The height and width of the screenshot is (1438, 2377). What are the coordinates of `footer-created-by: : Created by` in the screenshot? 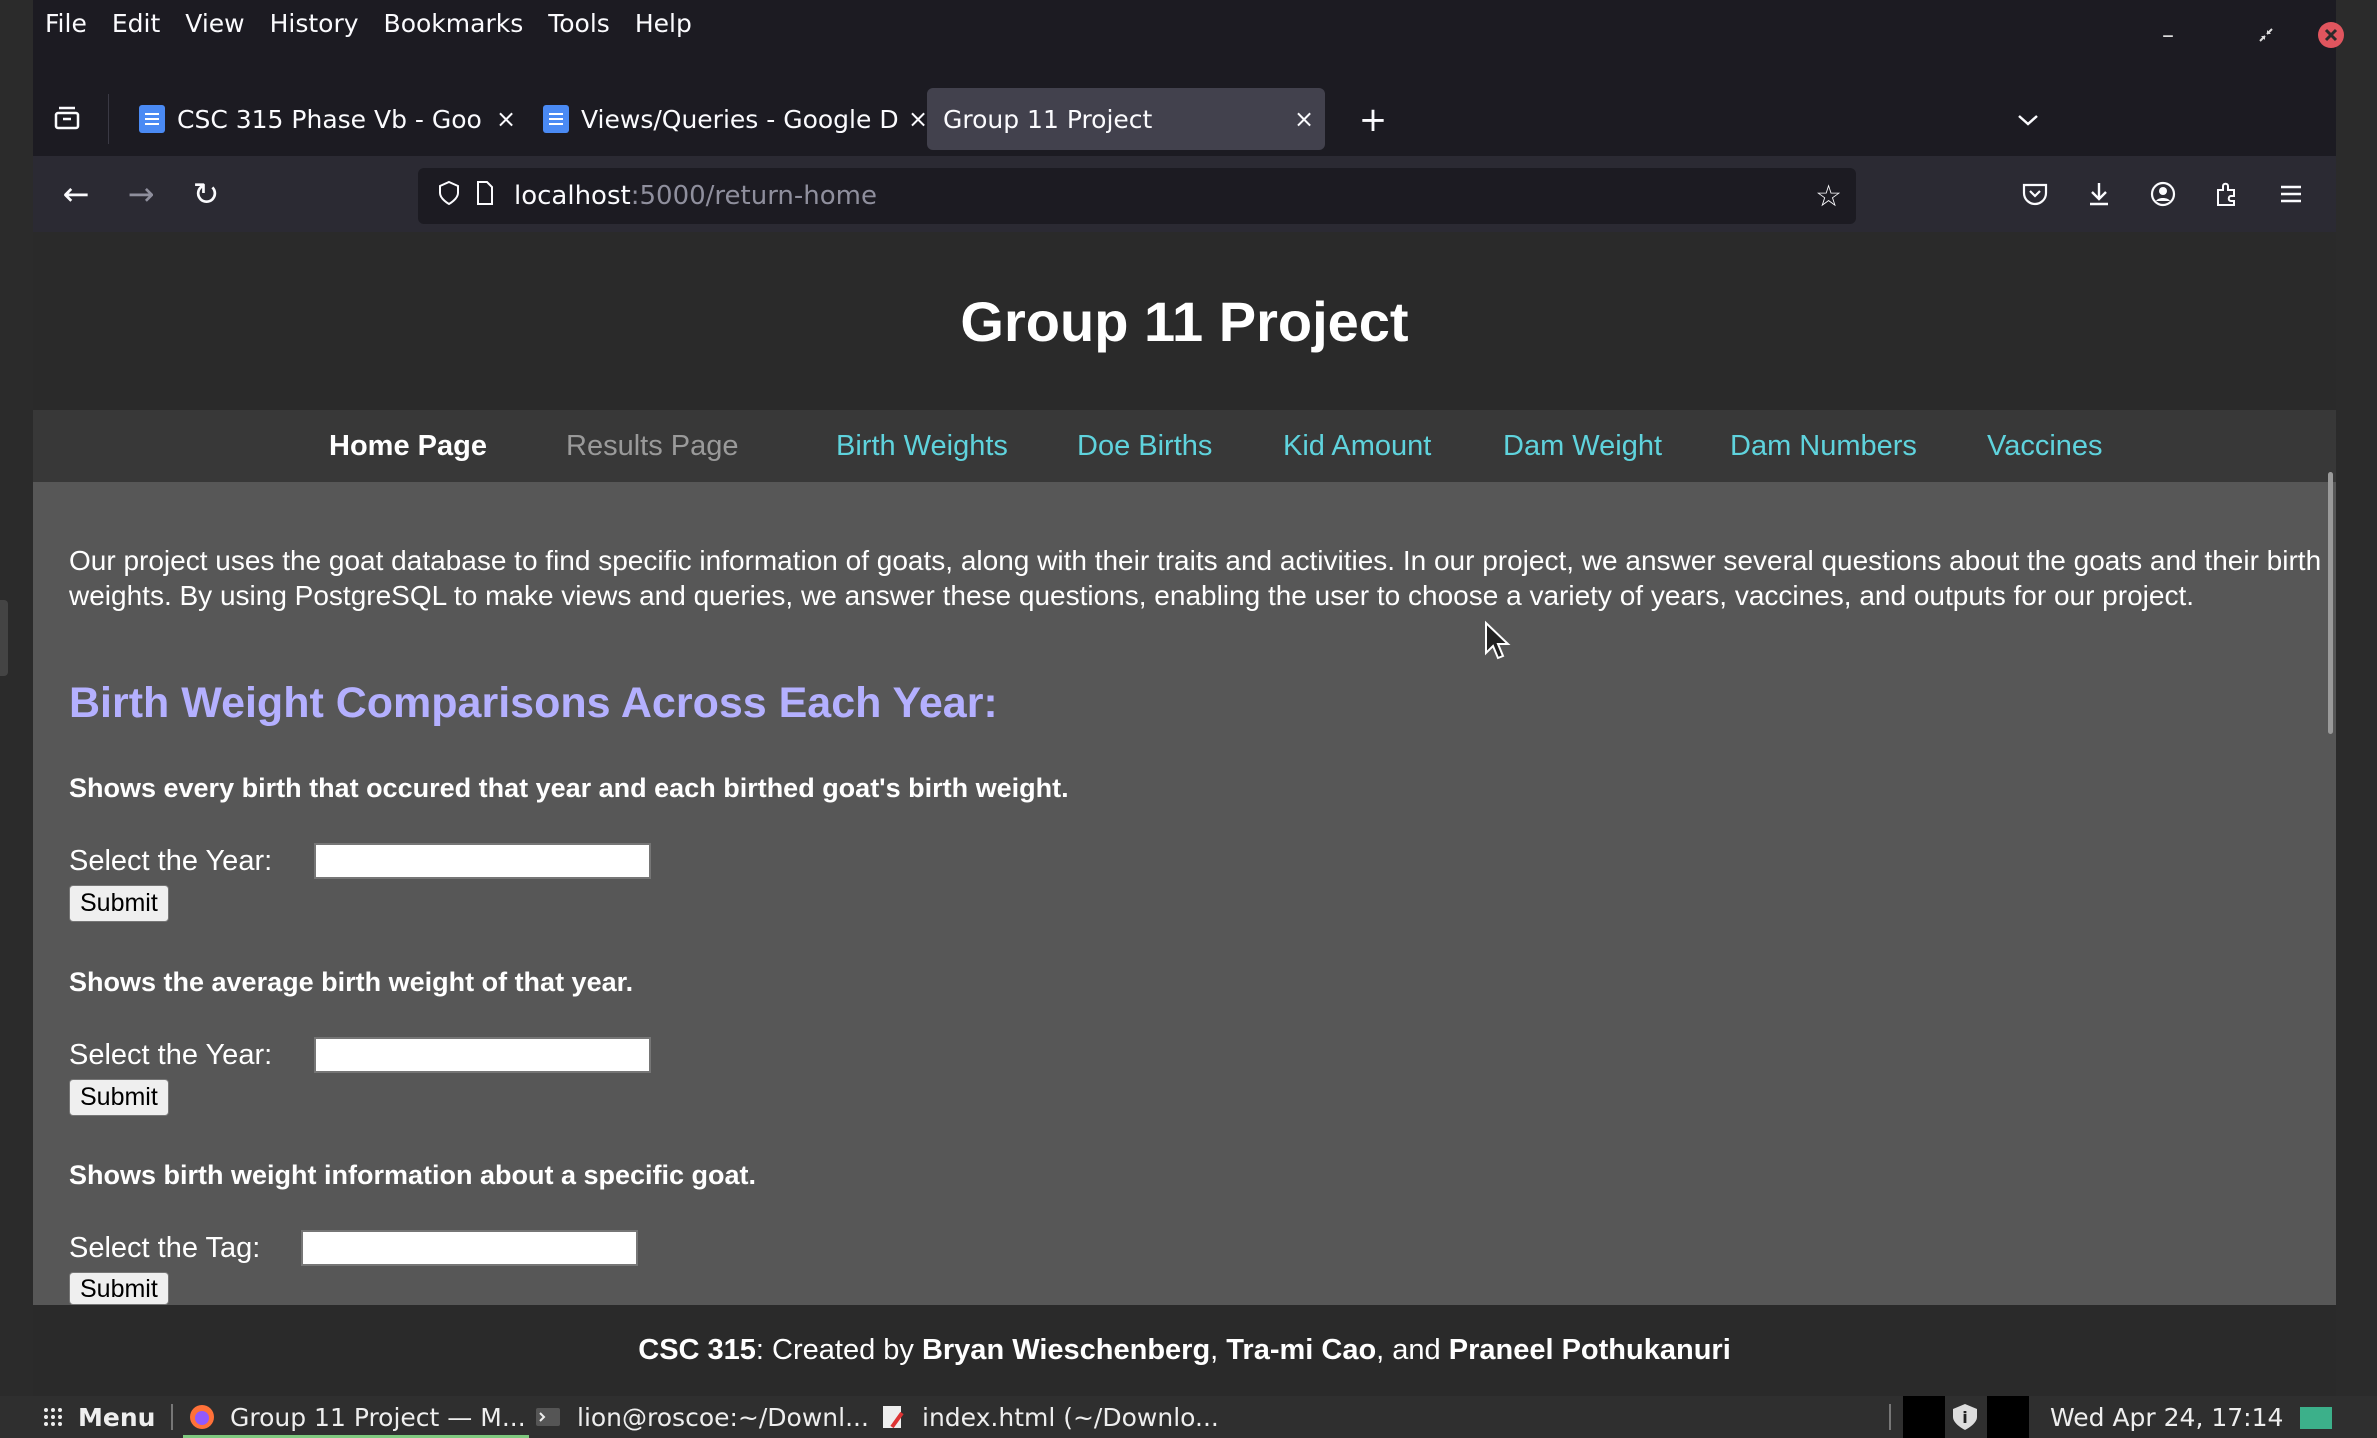 It's located at (838, 1350).